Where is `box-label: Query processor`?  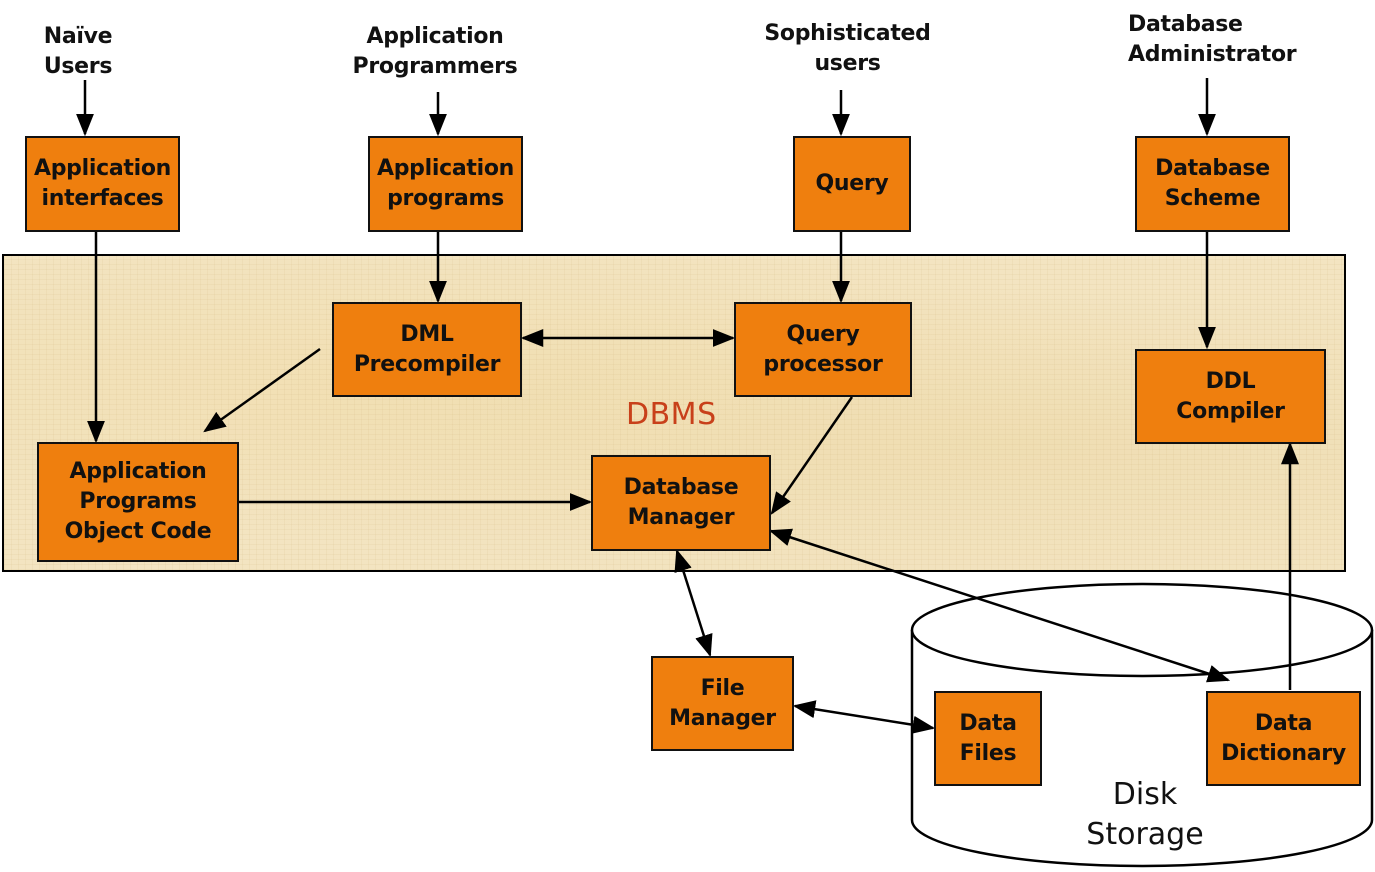 box-label: Query processor is located at coordinates (823, 349).